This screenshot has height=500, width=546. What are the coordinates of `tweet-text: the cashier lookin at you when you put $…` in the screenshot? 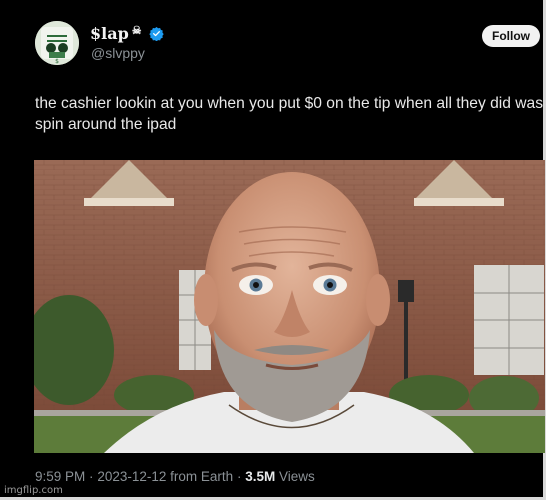 It's located at (289, 114).